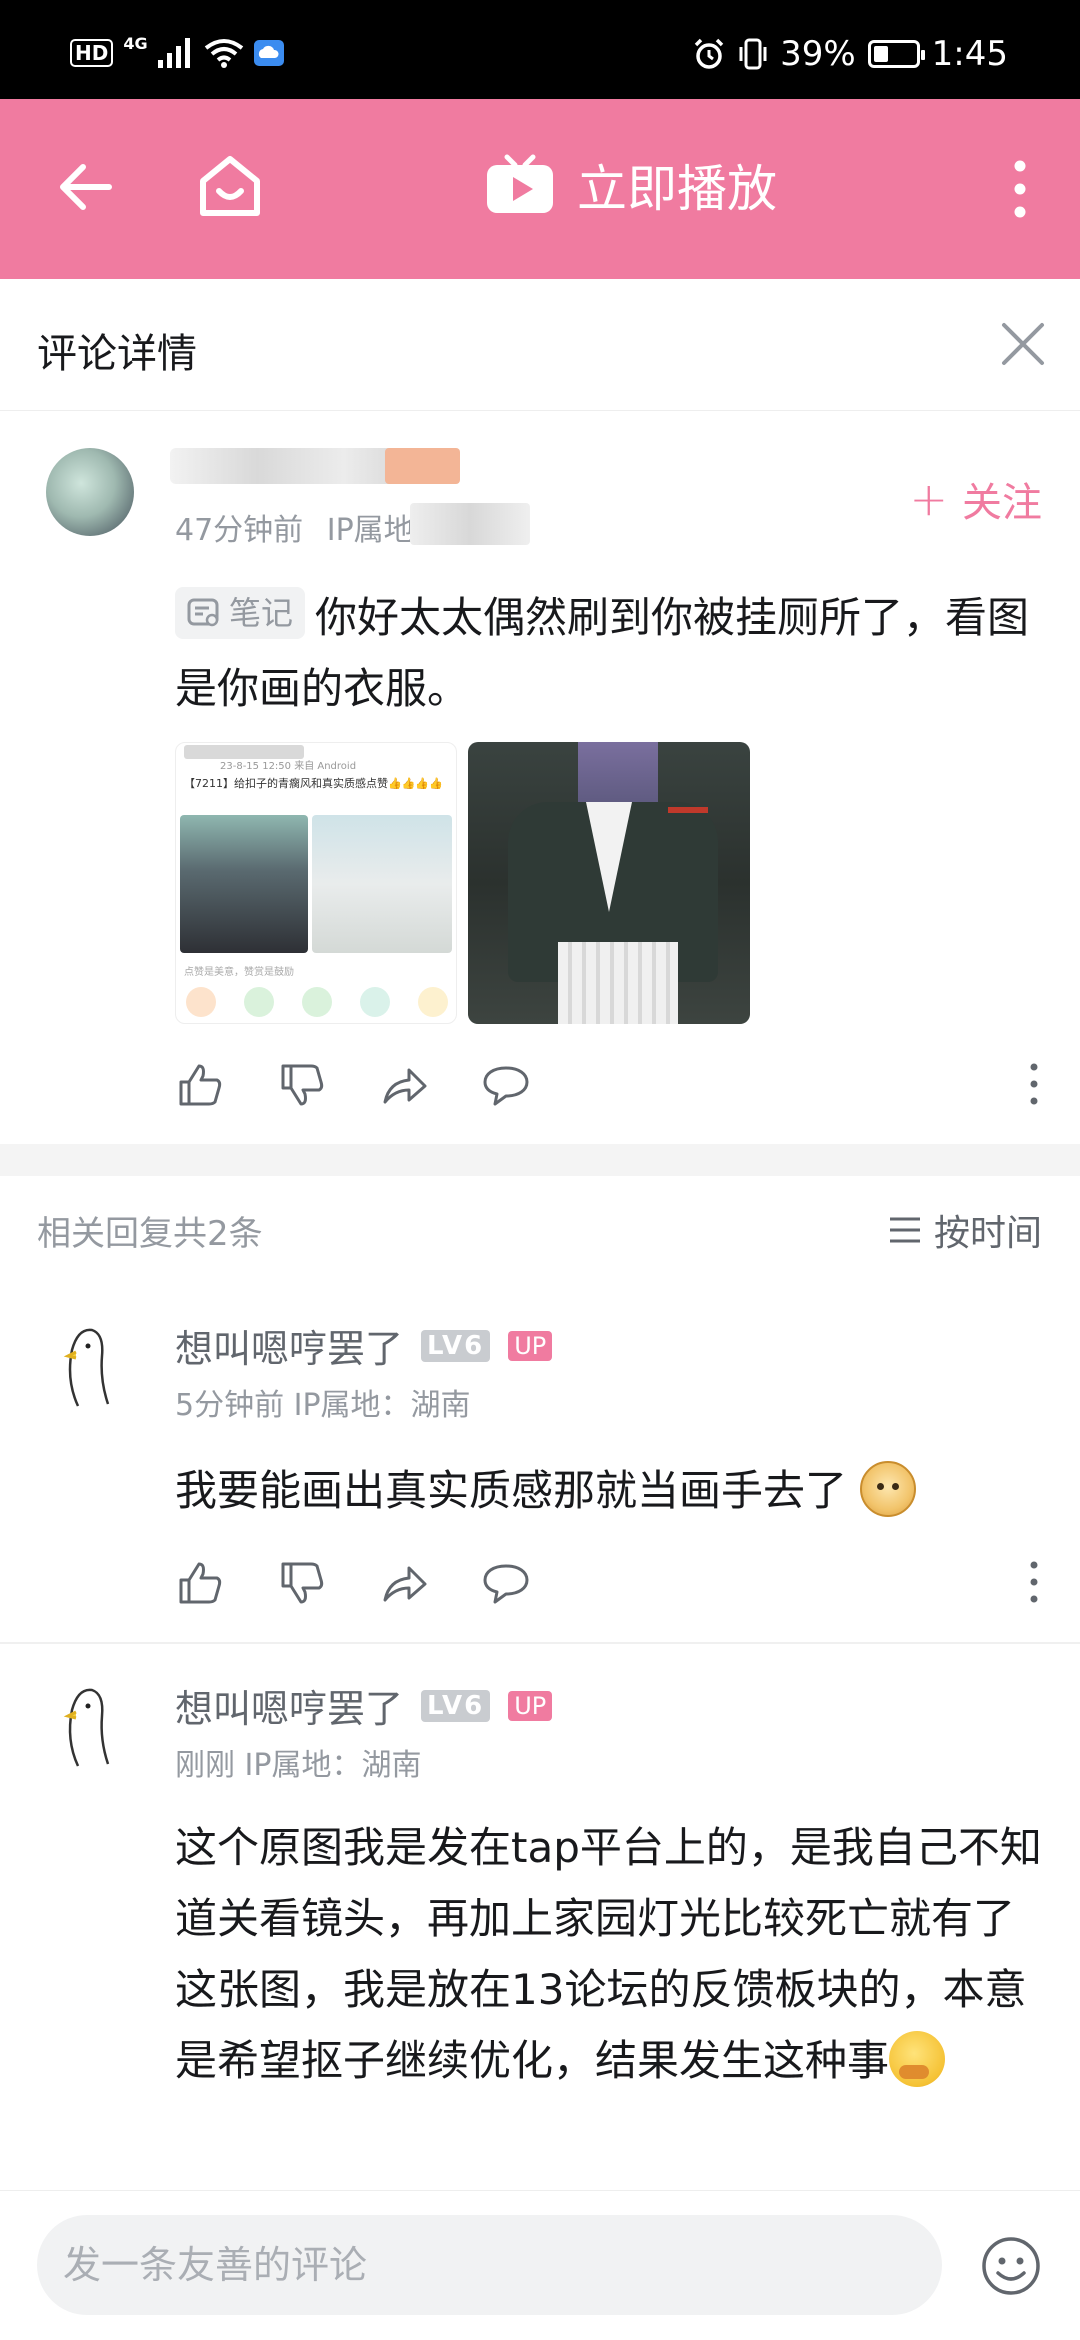 The image size is (1080, 2340). I want to click on note-tag: 笔记, so click(240, 613).